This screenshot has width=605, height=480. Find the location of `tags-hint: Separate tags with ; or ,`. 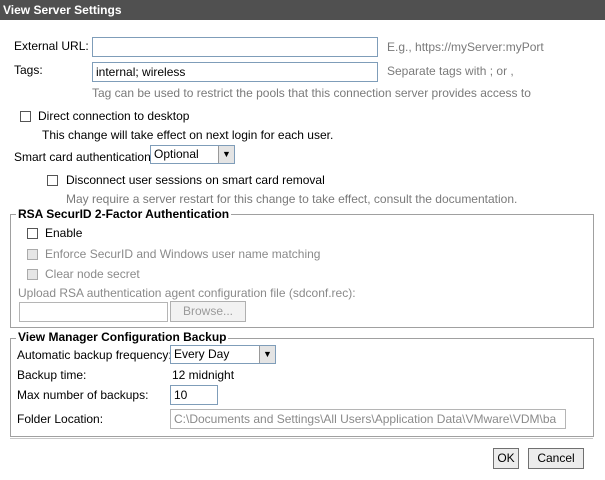

tags-hint: Separate tags with ; or , is located at coordinates (450, 71).